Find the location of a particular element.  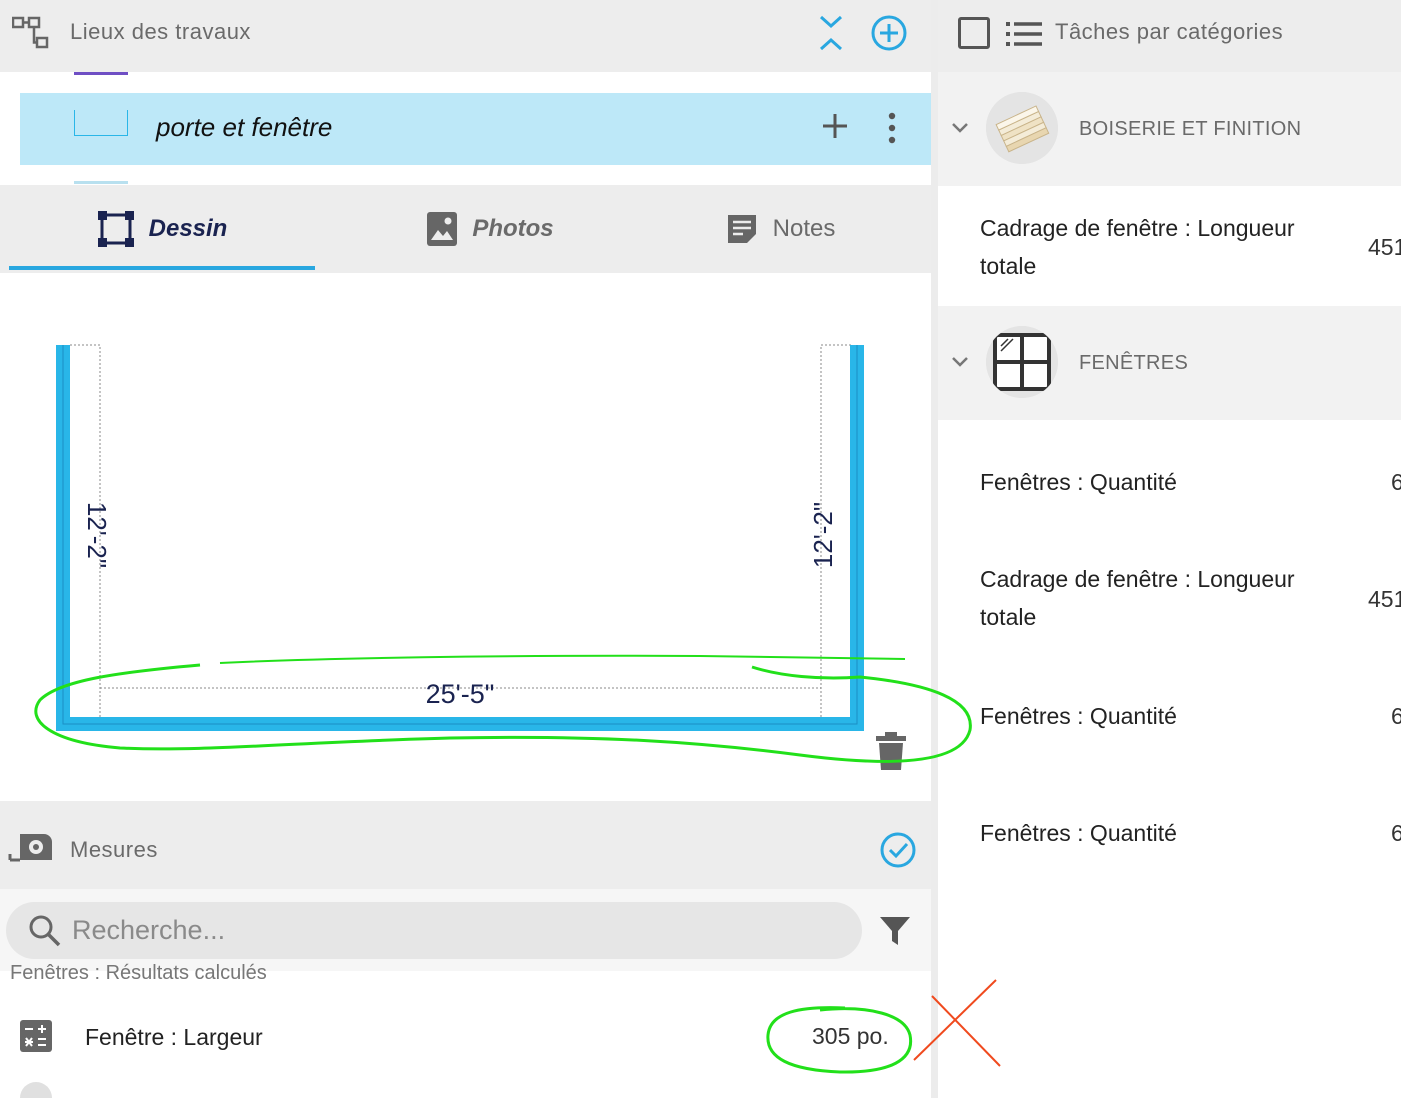

locations-header: Lieux des travaux is located at coordinates (465, 36).